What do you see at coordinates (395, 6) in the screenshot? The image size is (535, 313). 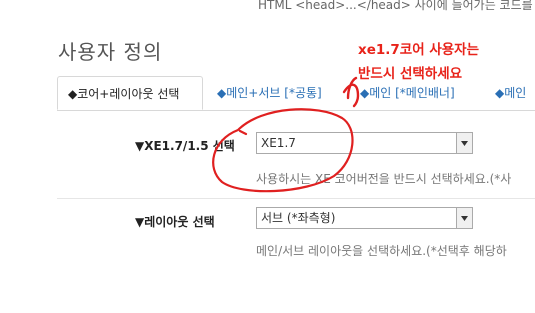 I see `top-note: HTML <head>...</head> 사이에 들어가는 코드를` at bounding box center [395, 6].